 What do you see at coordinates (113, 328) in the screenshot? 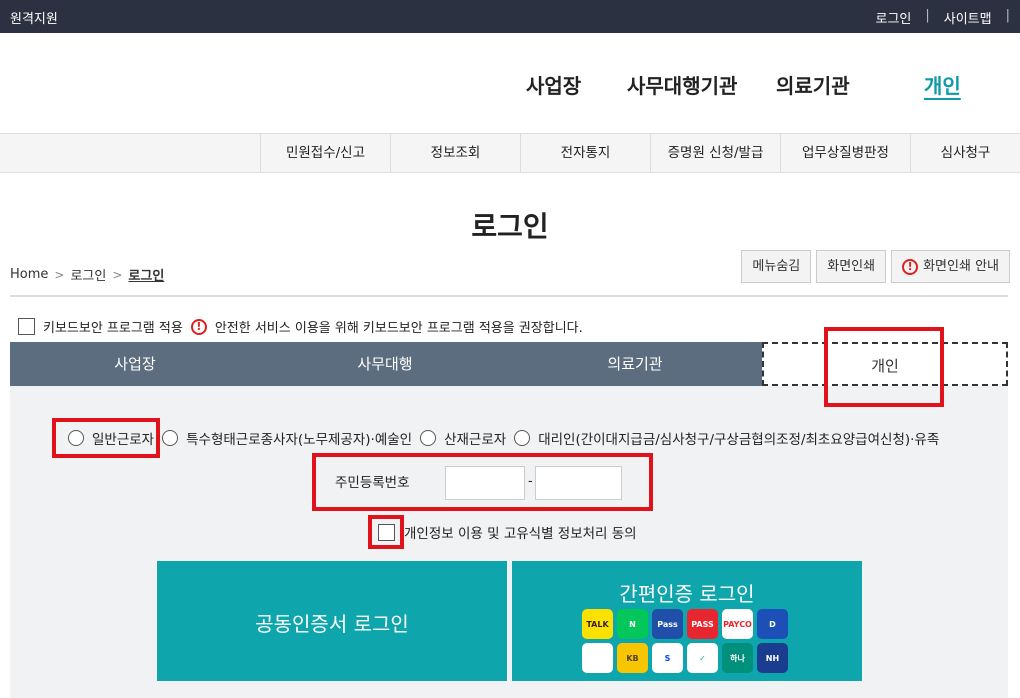
I see `keyboard-security-label: 키보드보안 프로그램 적용` at bounding box center [113, 328].